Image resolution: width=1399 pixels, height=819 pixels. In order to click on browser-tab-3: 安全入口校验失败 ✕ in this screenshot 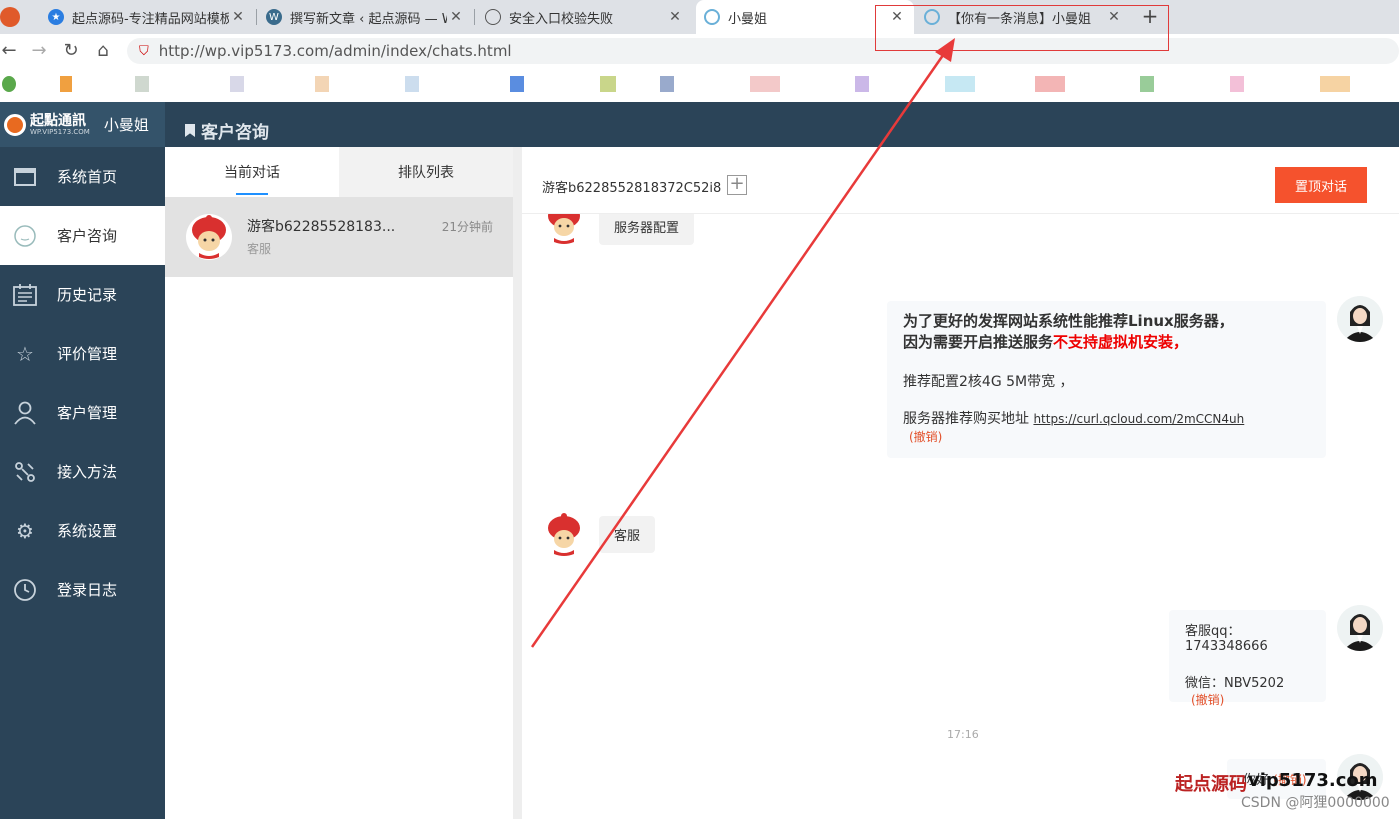, I will do `click(584, 17)`.